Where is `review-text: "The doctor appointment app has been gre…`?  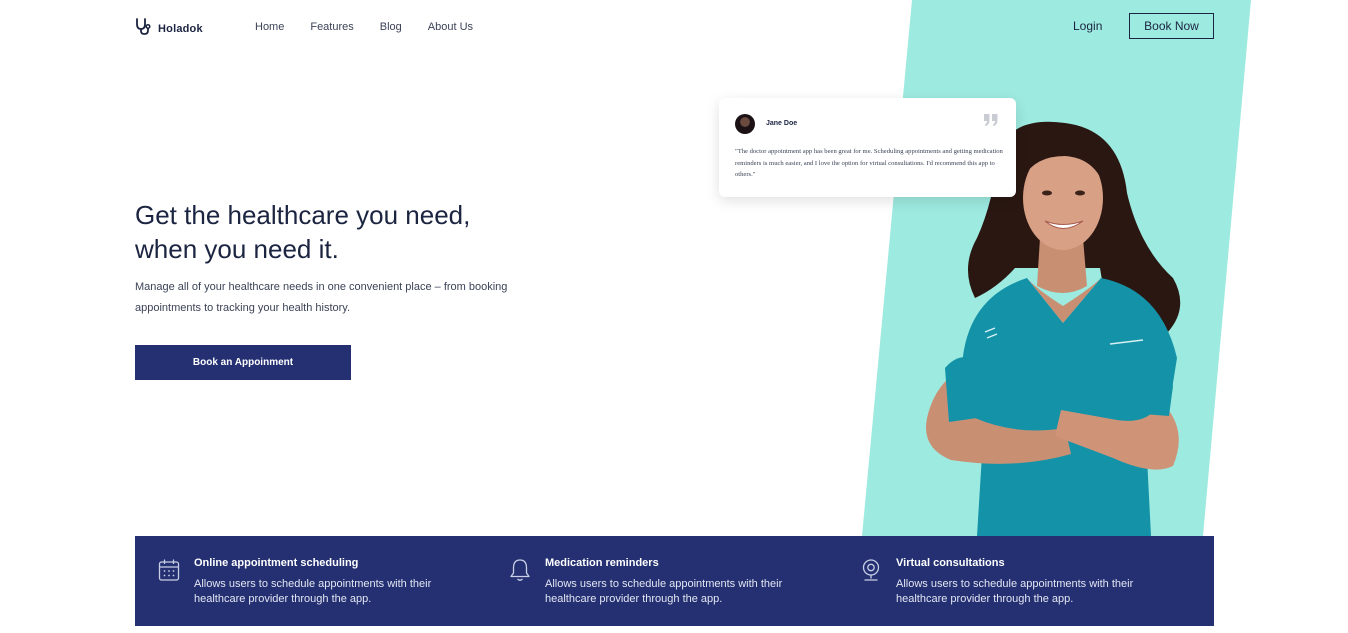
review-text: "The doctor appointment app has been gre… is located at coordinates (869, 163).